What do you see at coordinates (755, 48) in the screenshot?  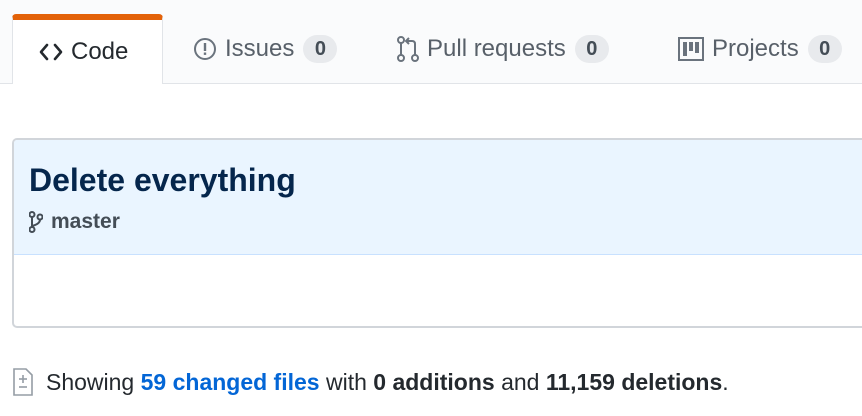 I see `tab-projects-label: Projects` at bounding box center [755, 48].